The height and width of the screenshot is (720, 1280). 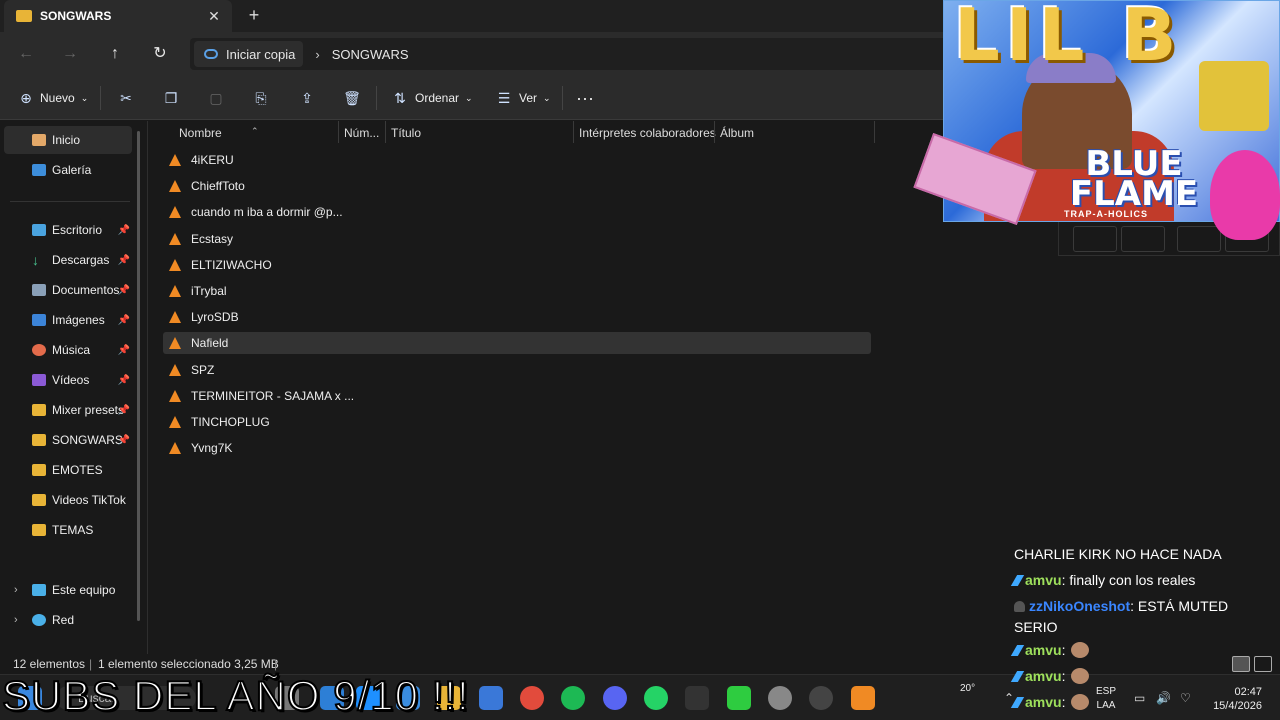 I want to click on sidebar-item-videos-tiktok: Videos TikTok, so click(x=68, y=500).